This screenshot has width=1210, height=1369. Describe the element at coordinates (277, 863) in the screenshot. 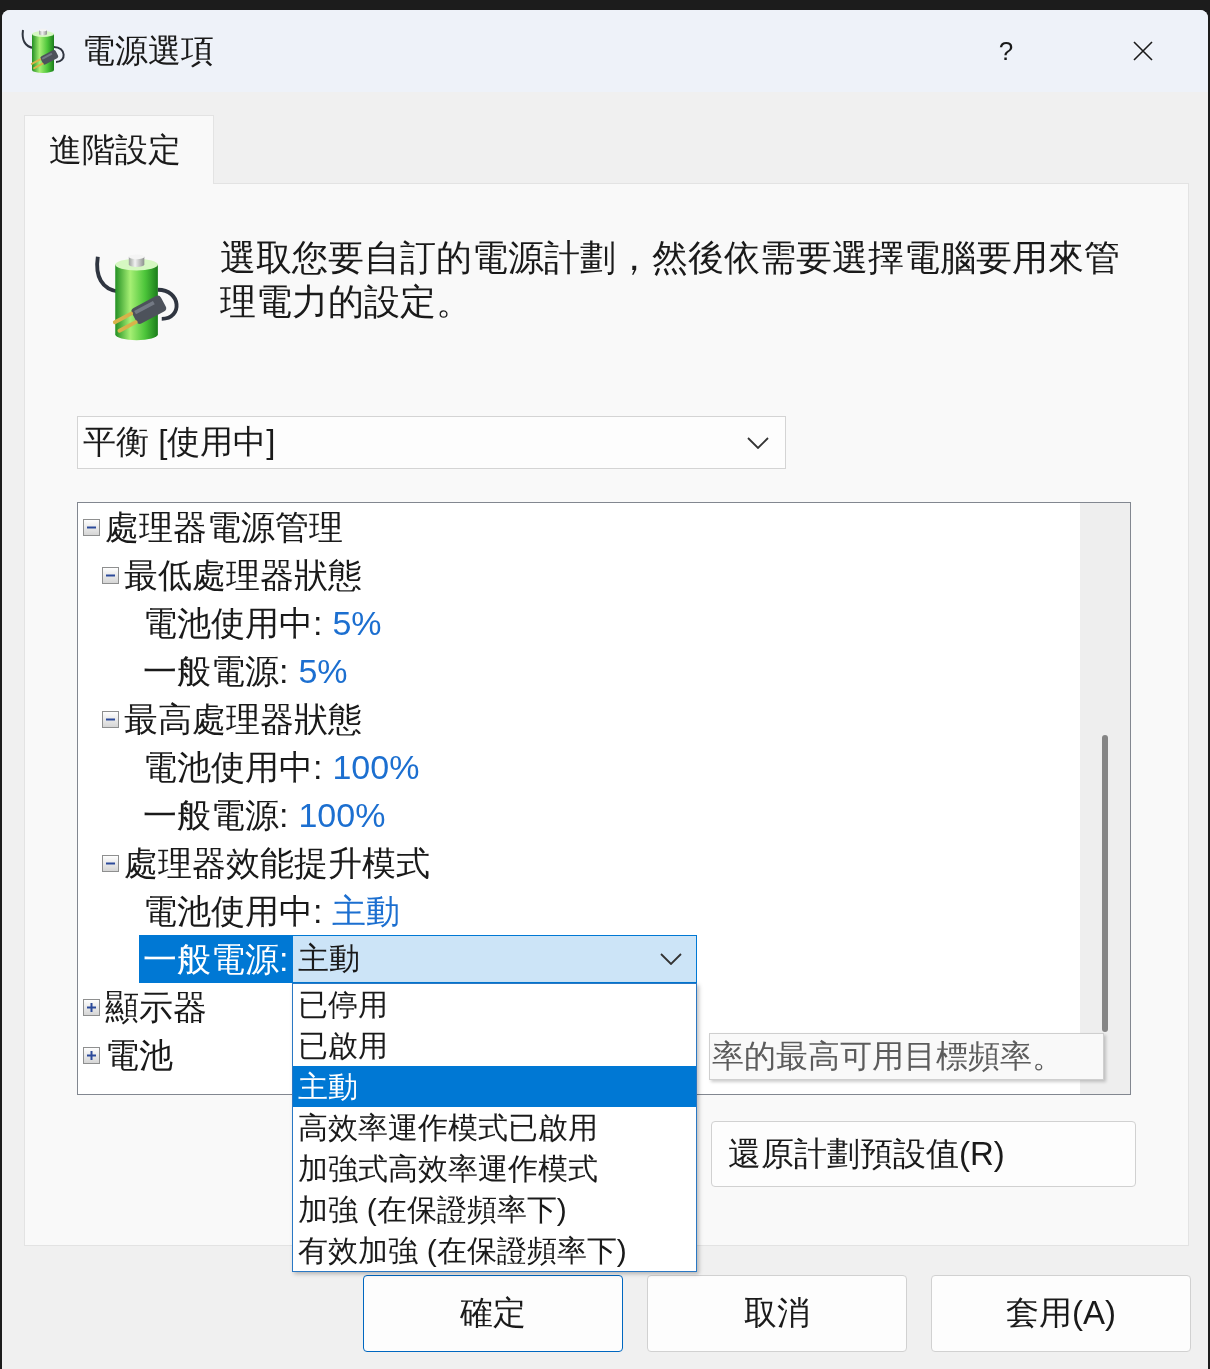

I see `tree-item-label: 處理器效能提升模式` at that location.